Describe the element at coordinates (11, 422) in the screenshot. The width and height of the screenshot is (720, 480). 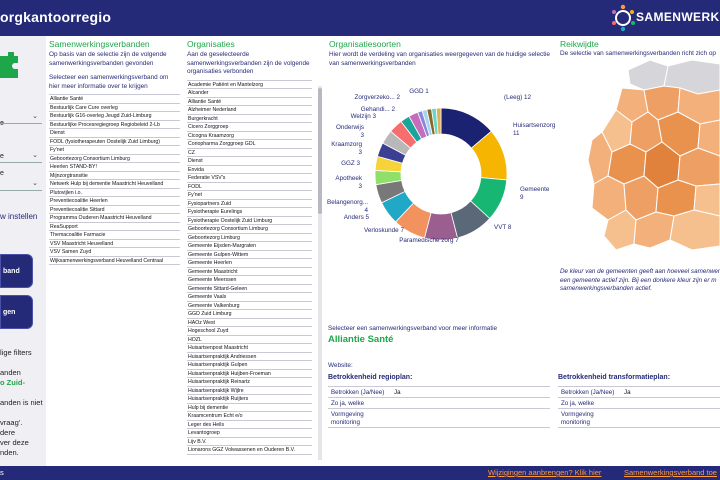
I see `sidebar-text-5: vraag'.` at that location.